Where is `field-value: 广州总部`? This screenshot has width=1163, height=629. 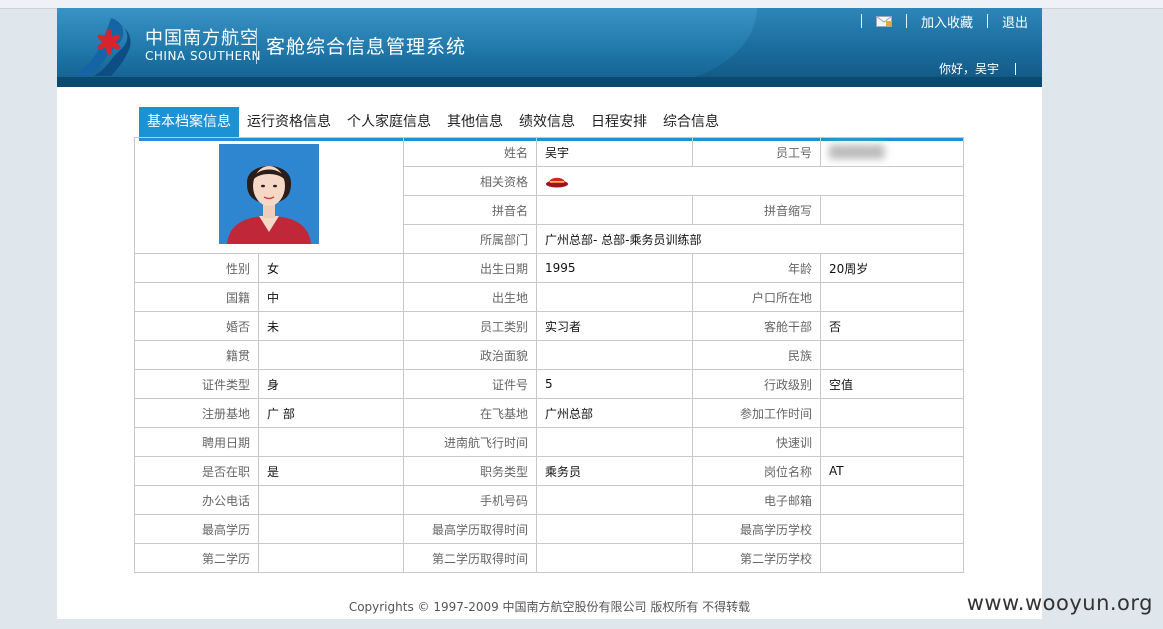 field-value: 广州总部 is located at coordinates (614, 413).